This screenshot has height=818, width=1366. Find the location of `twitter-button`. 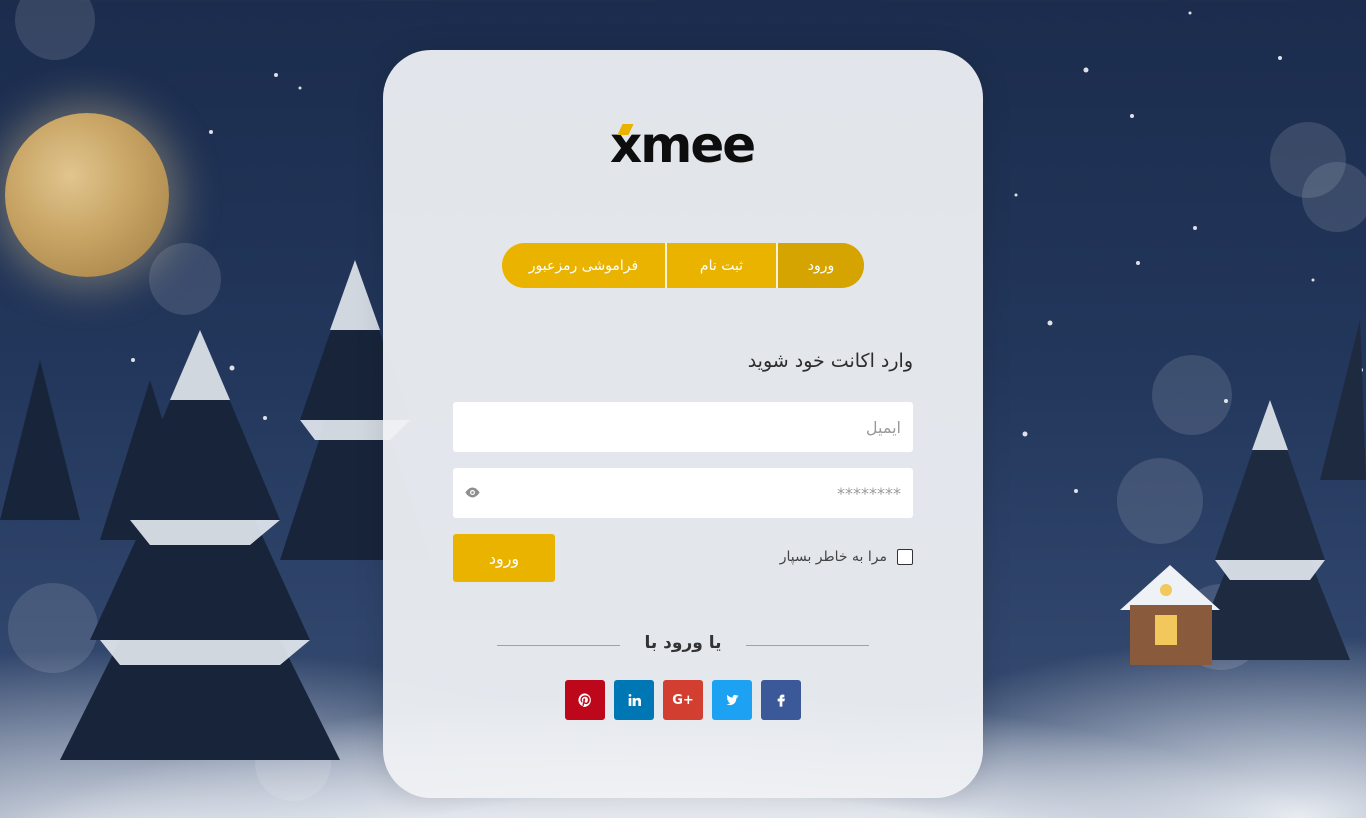

twitter-button is located at coordinates (732, 700).